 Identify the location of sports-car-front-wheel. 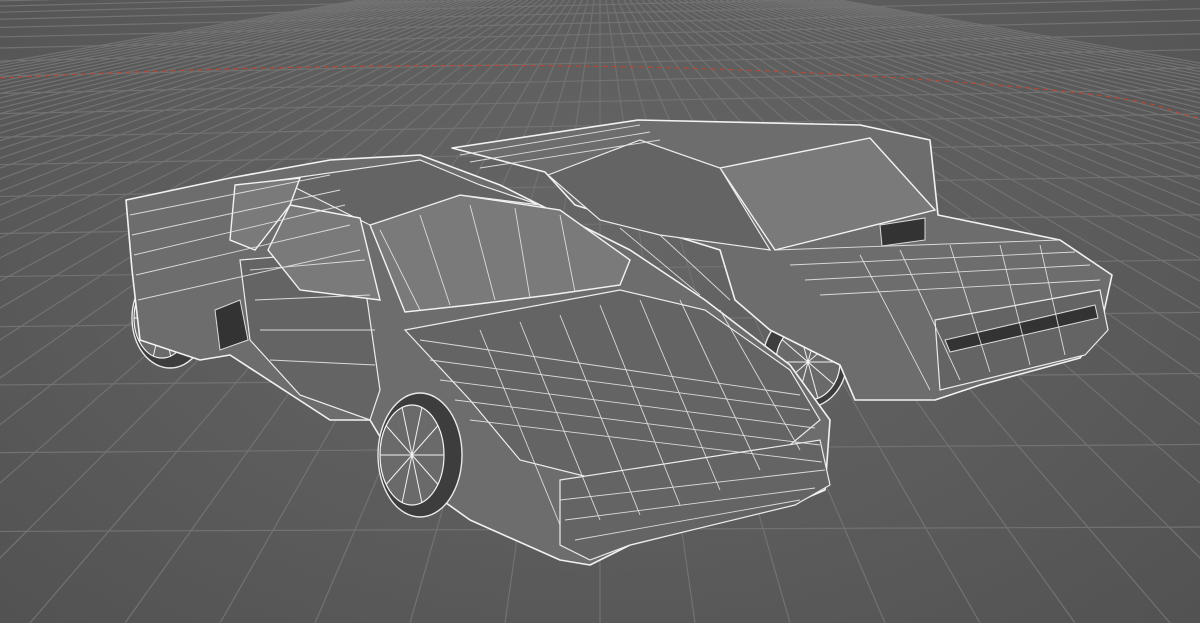
(420, 455).